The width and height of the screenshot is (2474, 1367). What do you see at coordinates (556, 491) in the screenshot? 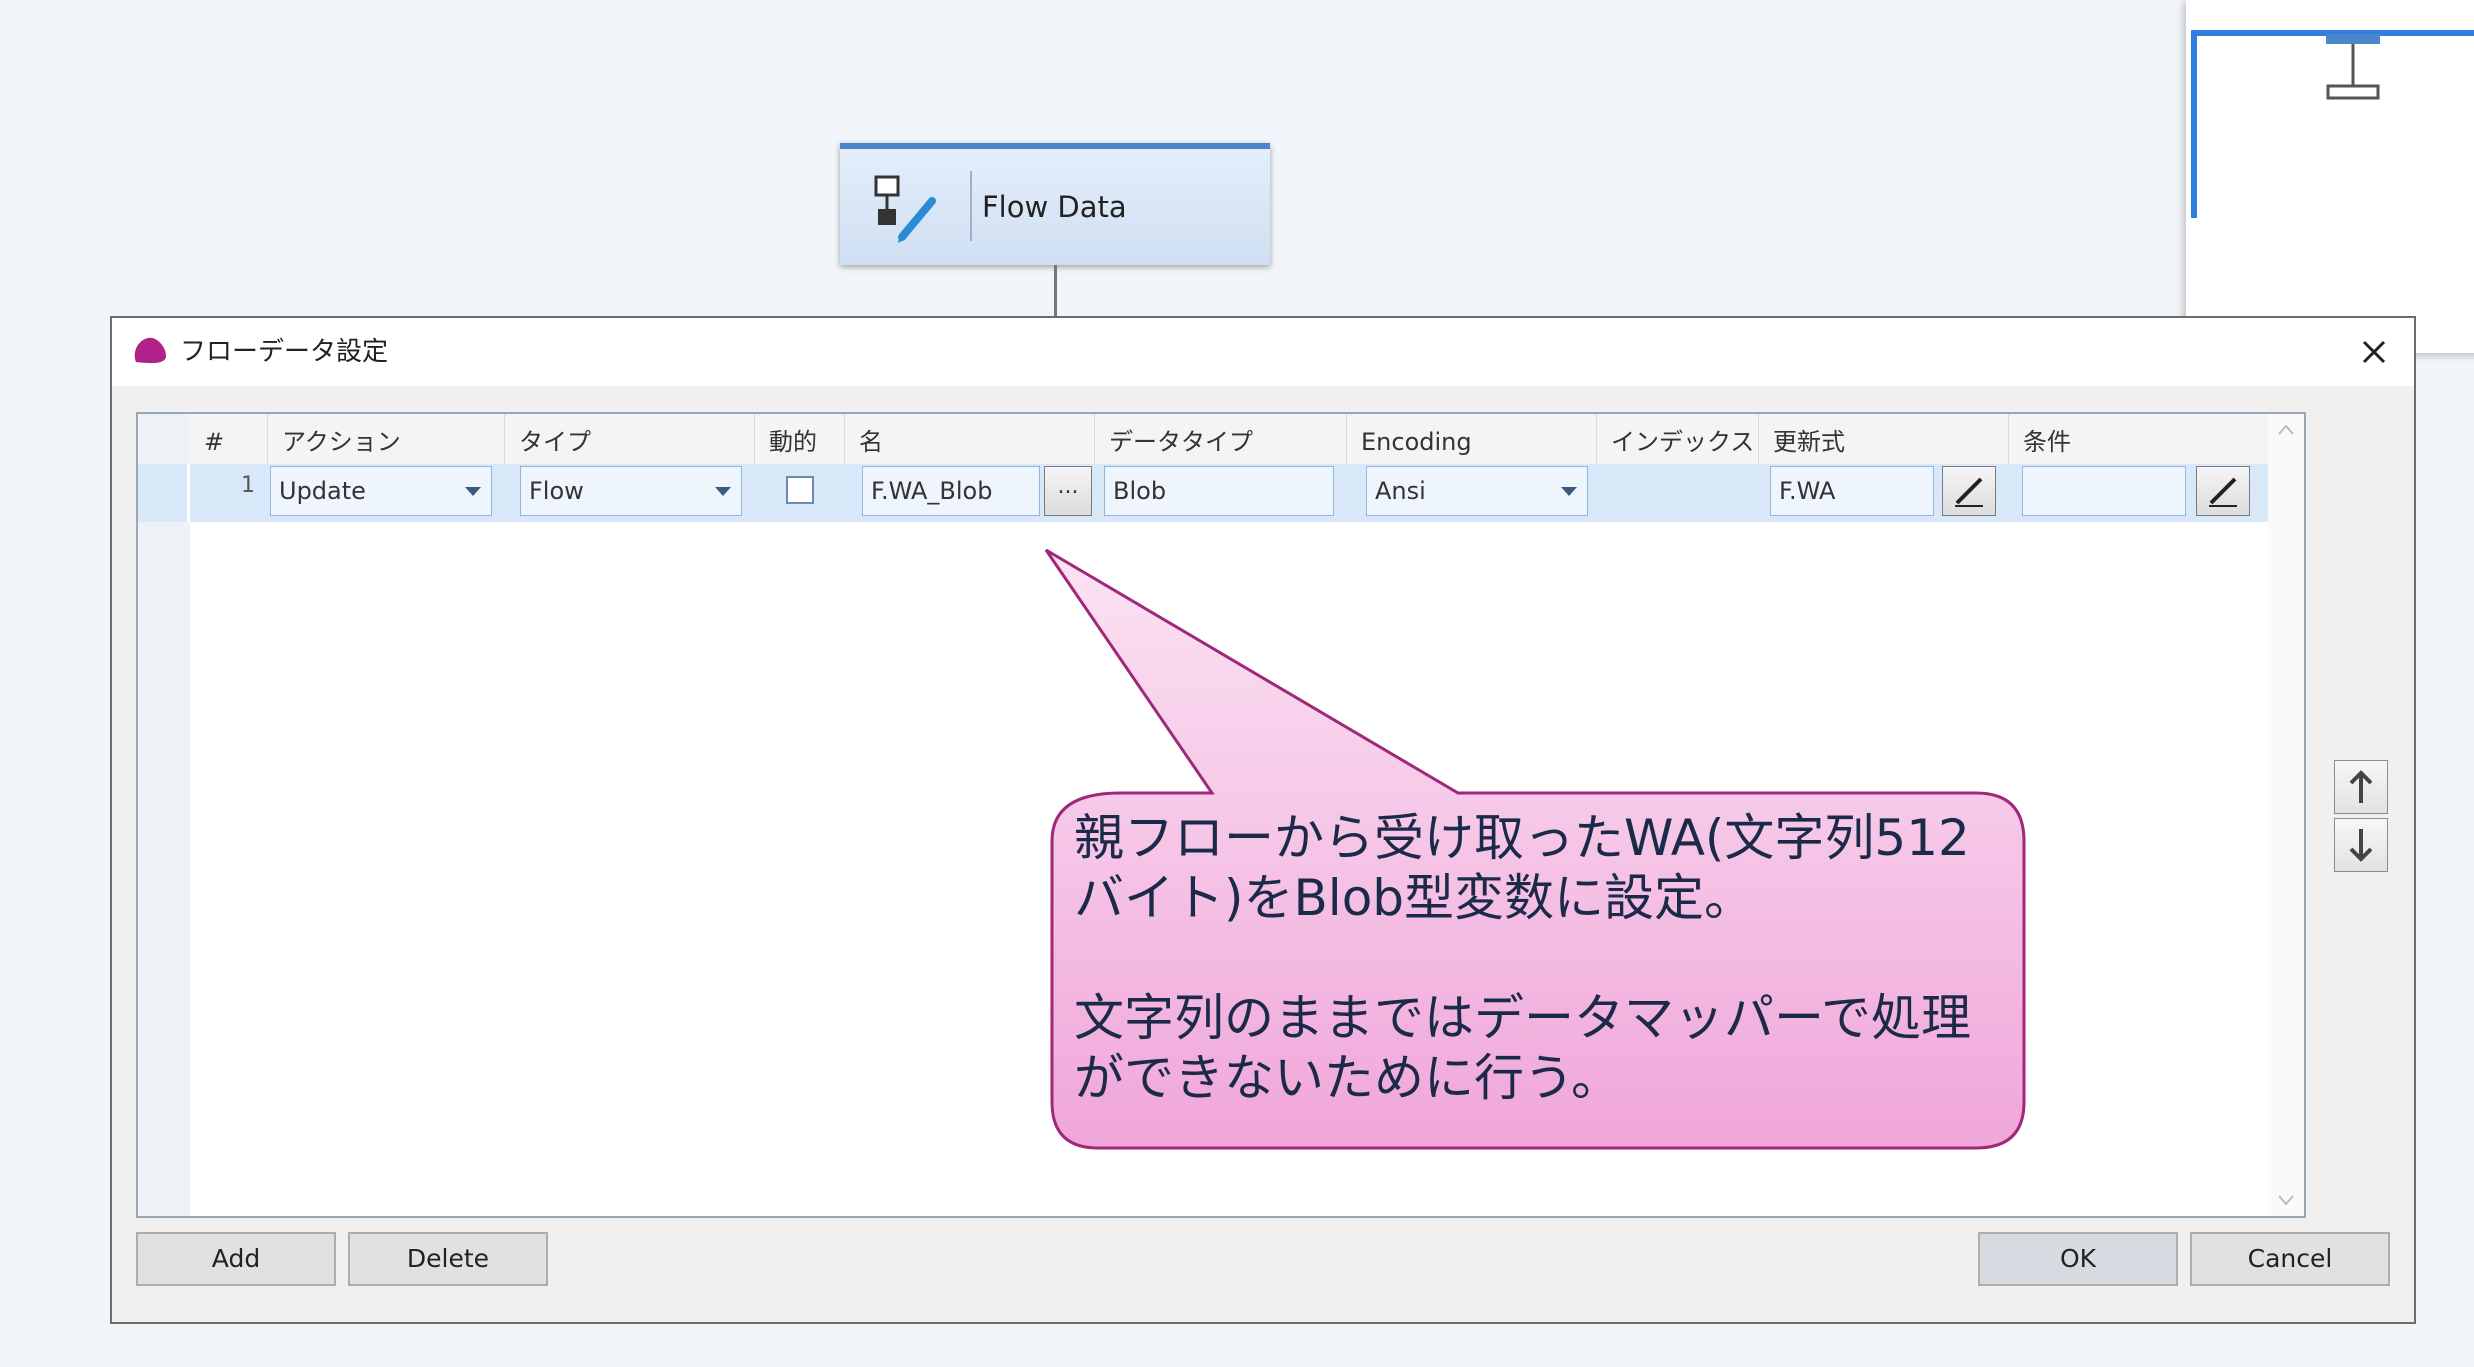
I see `type-value: Flow` at bounding box center [556, 491].